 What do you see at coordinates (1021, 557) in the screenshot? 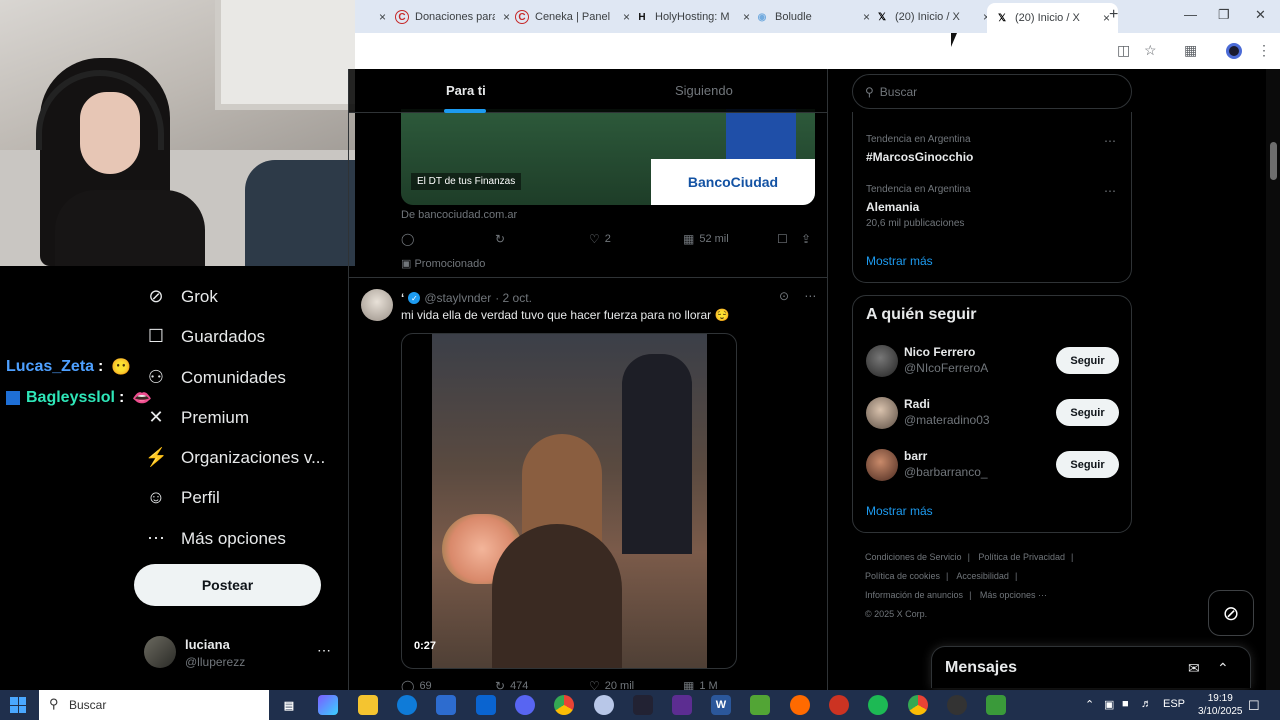
I see `footer-link: Política de Privacidad` at bounding box center [1021, 557].